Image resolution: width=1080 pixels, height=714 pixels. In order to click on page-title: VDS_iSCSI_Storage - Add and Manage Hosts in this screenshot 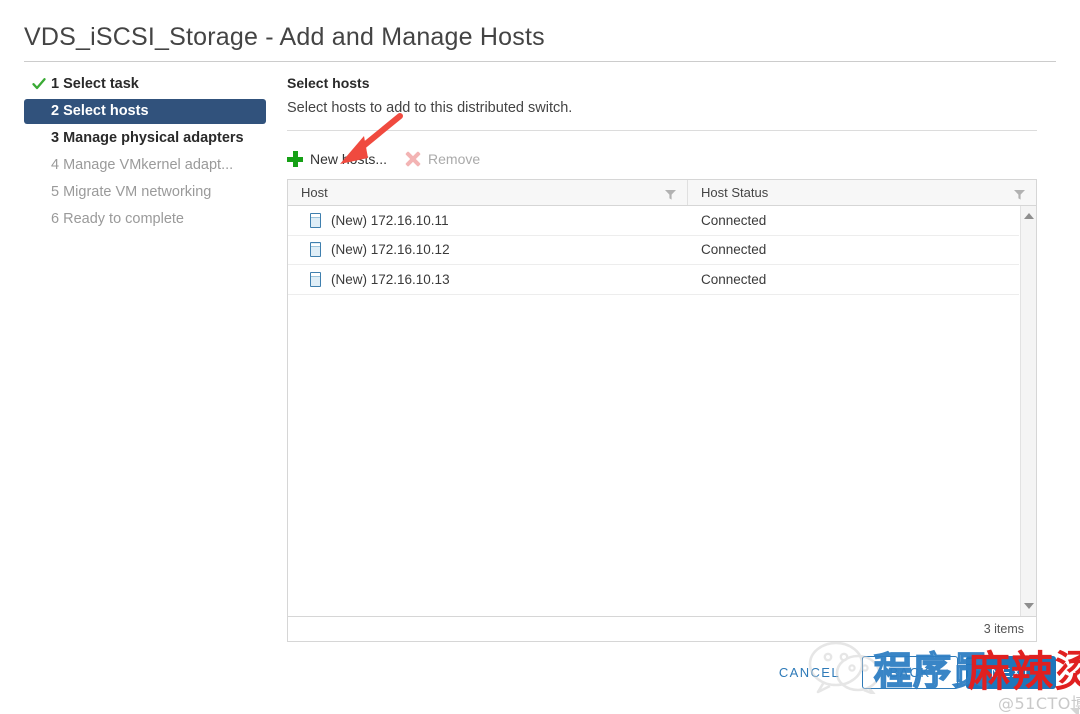, I will do `click(284, 37)`.